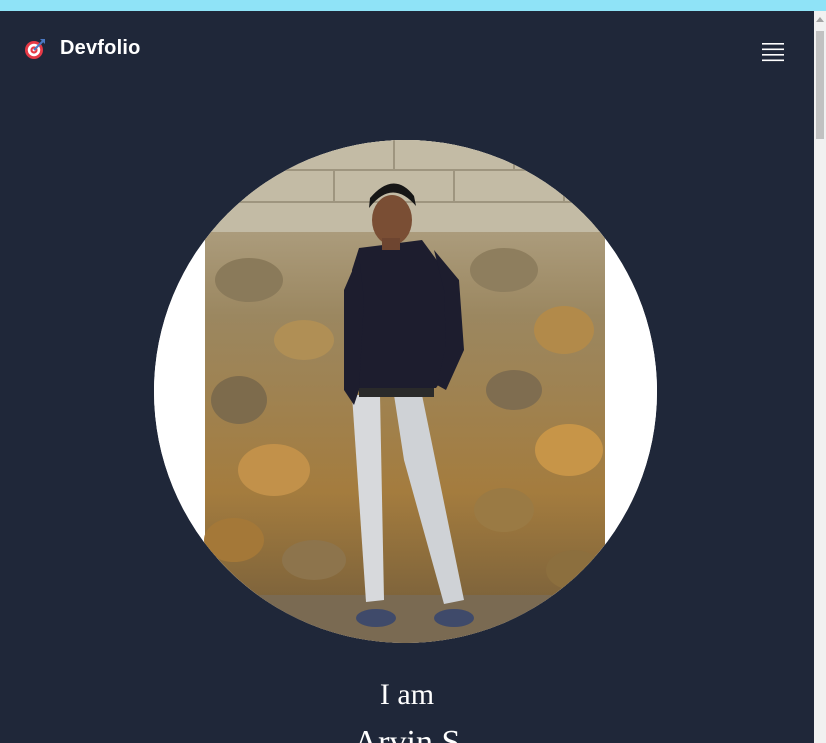  I want to click on target-icon, so click(35, 49).